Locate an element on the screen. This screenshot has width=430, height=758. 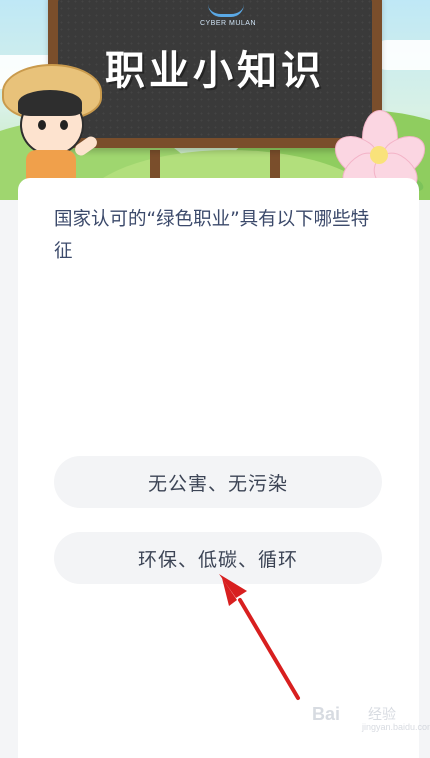
watermark-text: 经验 is located at coordinates (382, 715).